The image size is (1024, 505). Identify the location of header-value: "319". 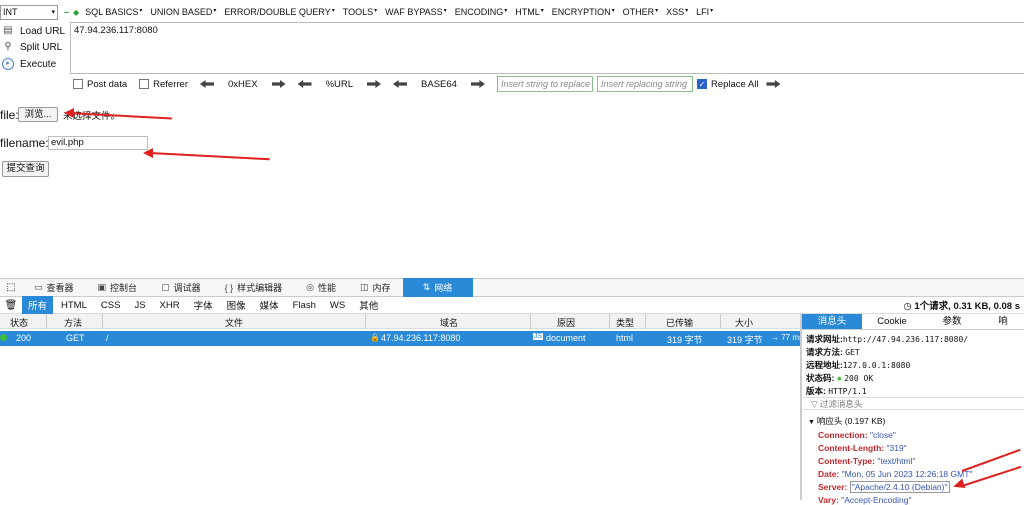
(896, 448).